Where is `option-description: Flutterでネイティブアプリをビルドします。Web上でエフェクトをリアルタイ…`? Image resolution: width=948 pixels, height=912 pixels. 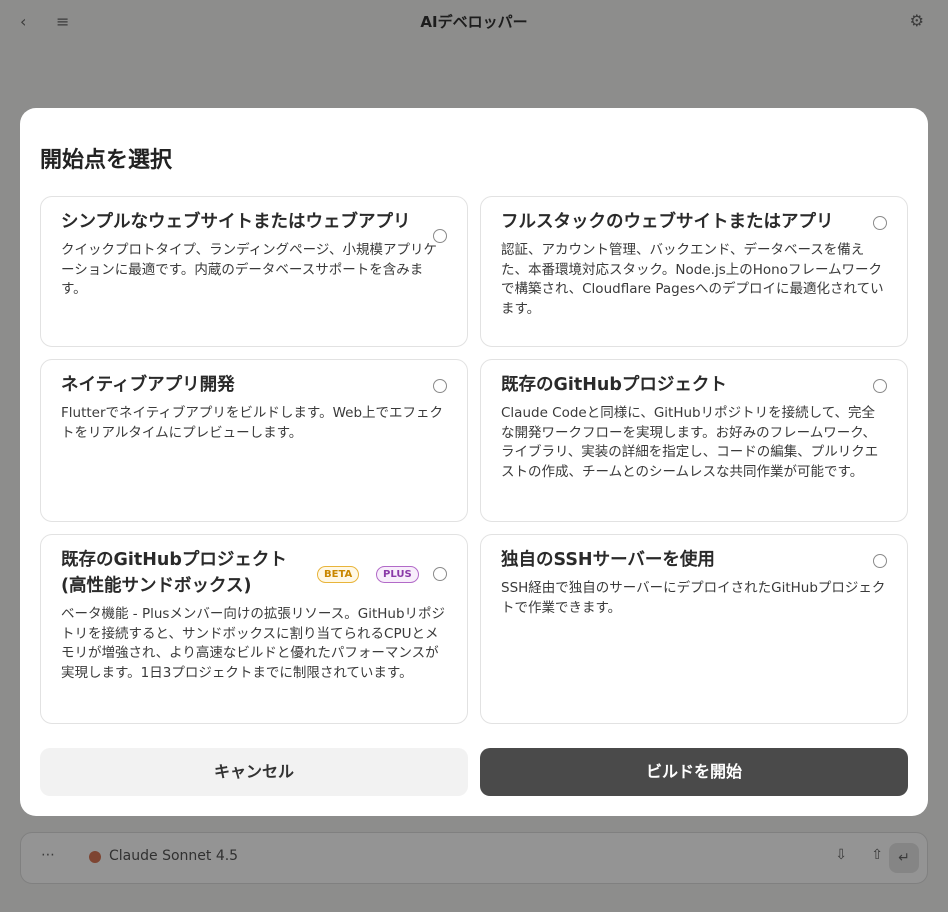 option-description: Flutterでネイティブアプリをビルドします。Web上でエフェクトをリアルタイ… is located at coordinates (252, 423).